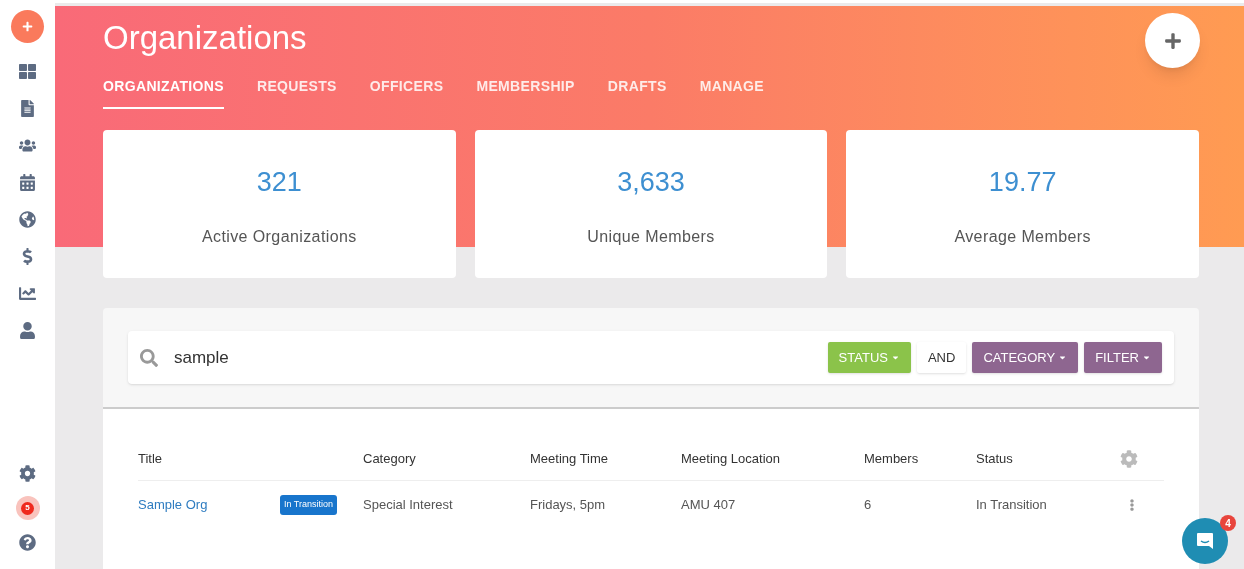 The image size is (1244, 569). Describe the element at coordinates (570, 458) in the screenshot. I see `column-header: Meeting Time` at that location.